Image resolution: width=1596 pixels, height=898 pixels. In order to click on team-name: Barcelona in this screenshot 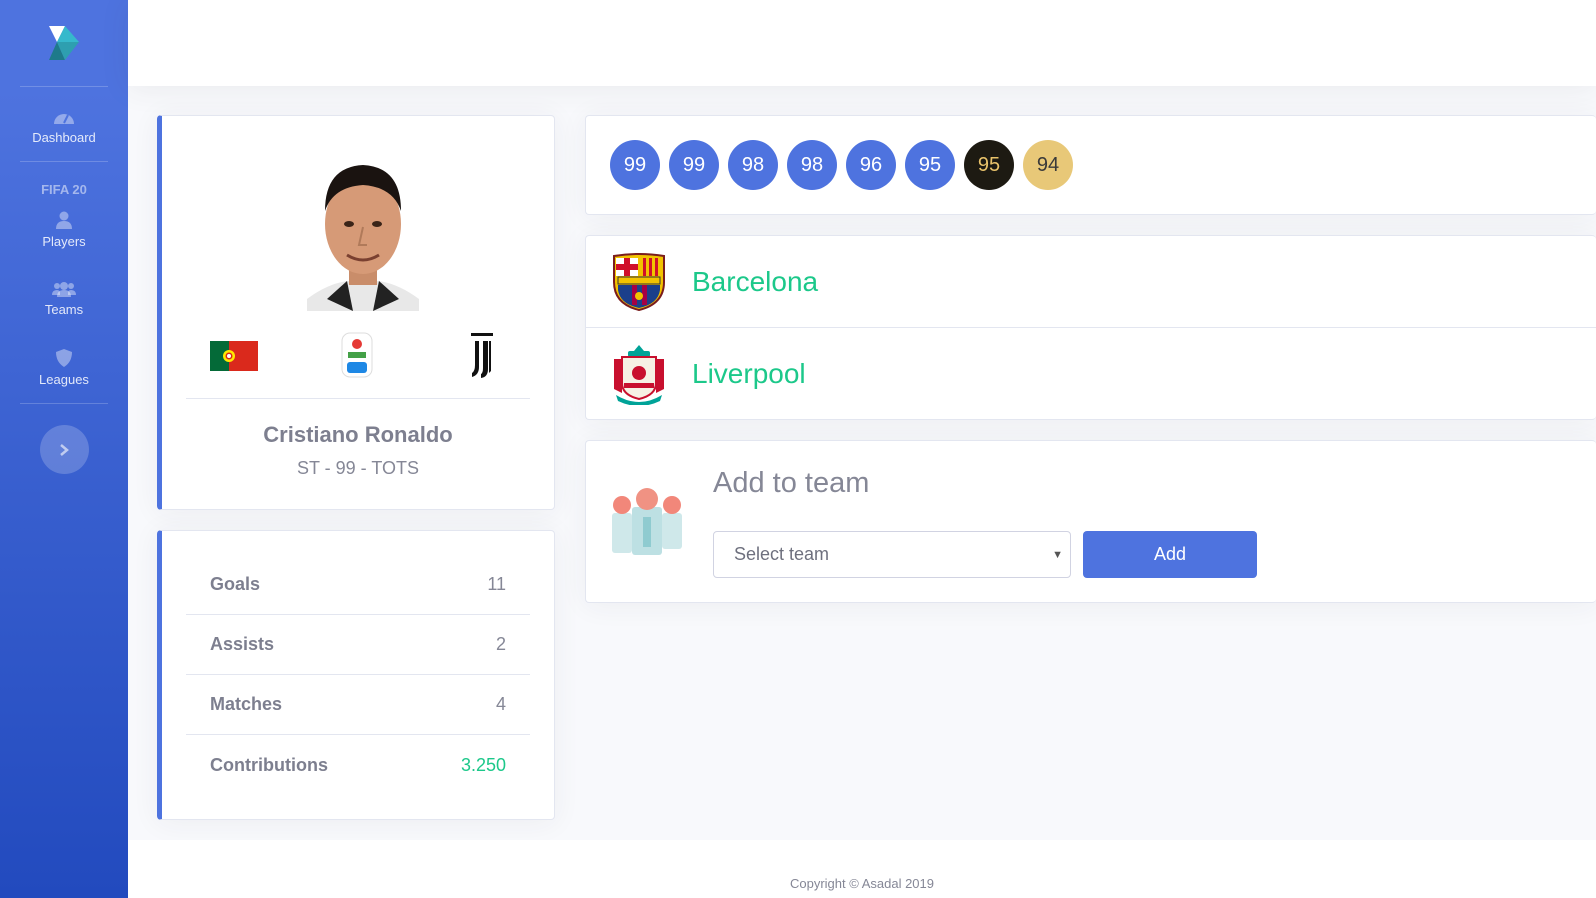, I will do `click(755, 281)`.